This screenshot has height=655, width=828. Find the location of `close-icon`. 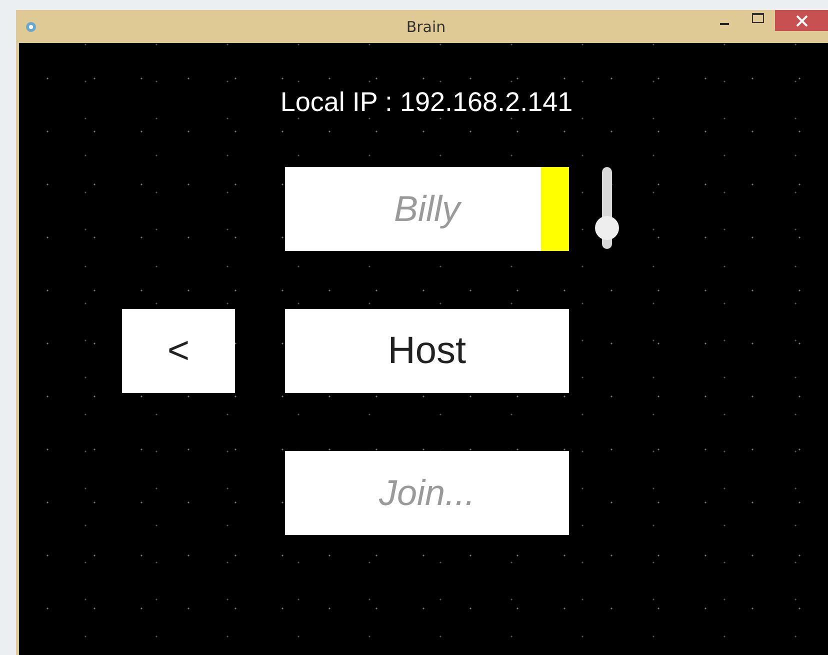

close-icon is located at coordinates (802, 20).